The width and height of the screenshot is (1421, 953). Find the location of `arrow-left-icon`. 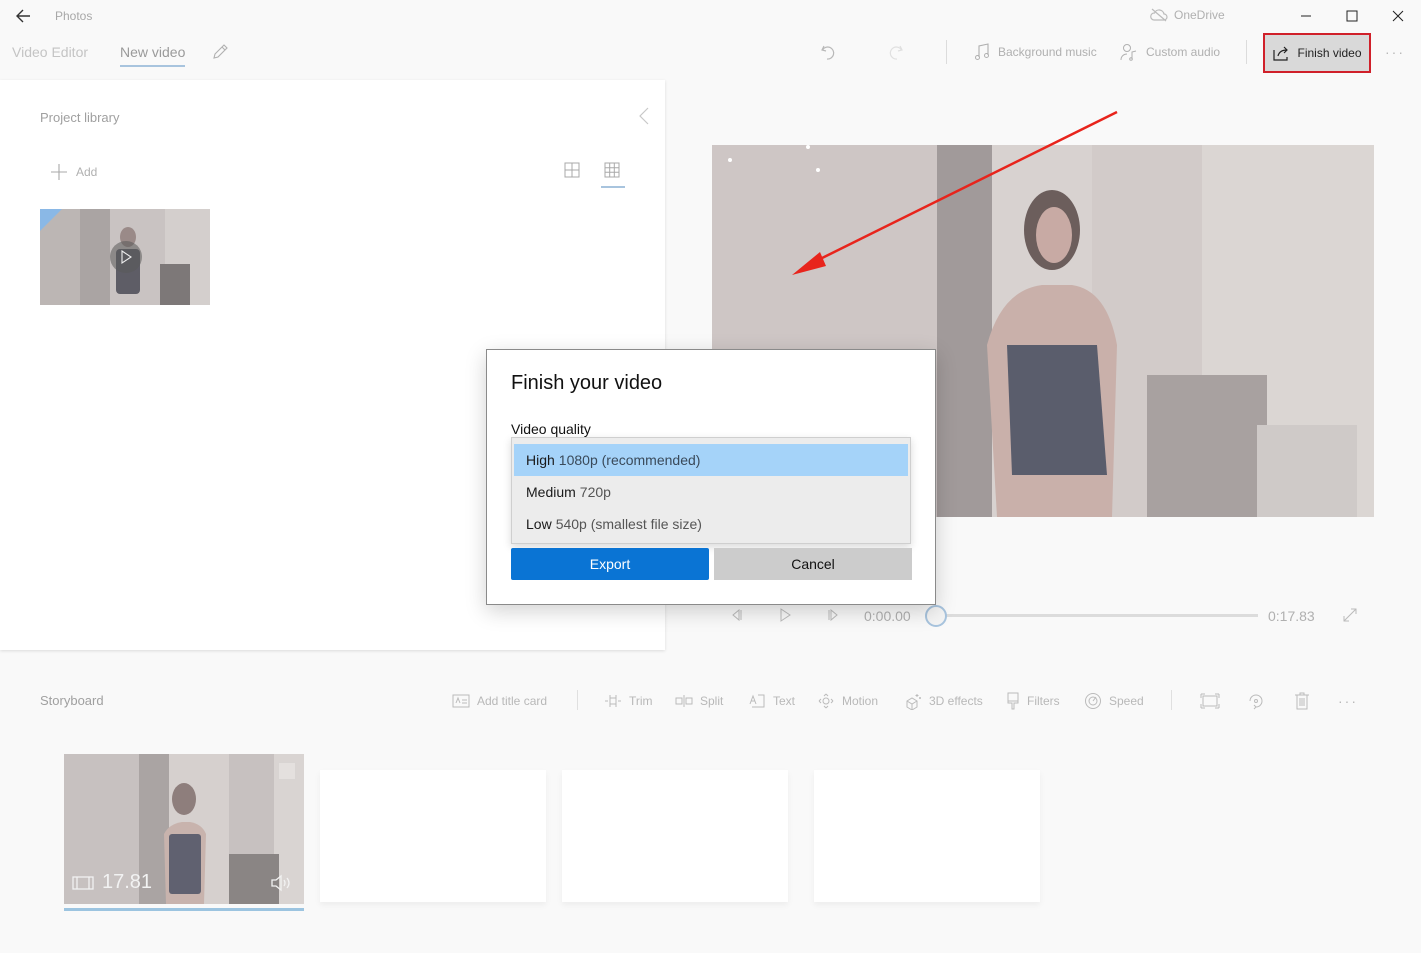

arrow-left-icon is located at coordinates (23, 16).